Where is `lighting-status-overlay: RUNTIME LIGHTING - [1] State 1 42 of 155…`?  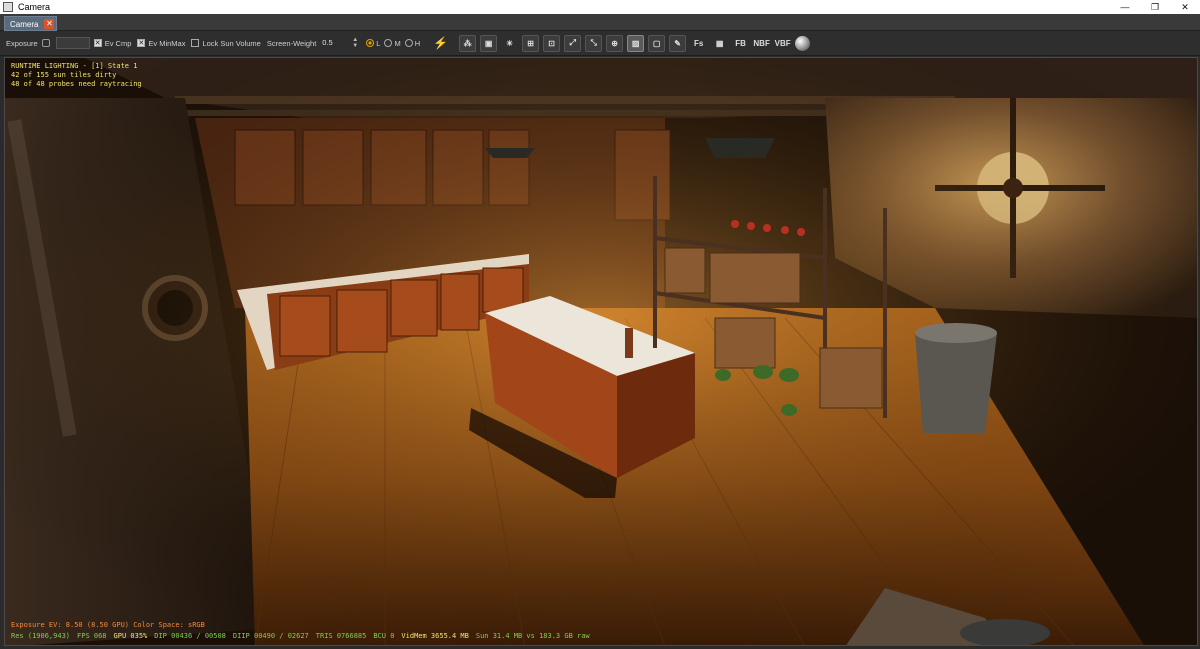 lighting-status-overlay: RUNTIME LIGHTING - [1] State 1 42 of 155… is located at coordinates (76, 75).